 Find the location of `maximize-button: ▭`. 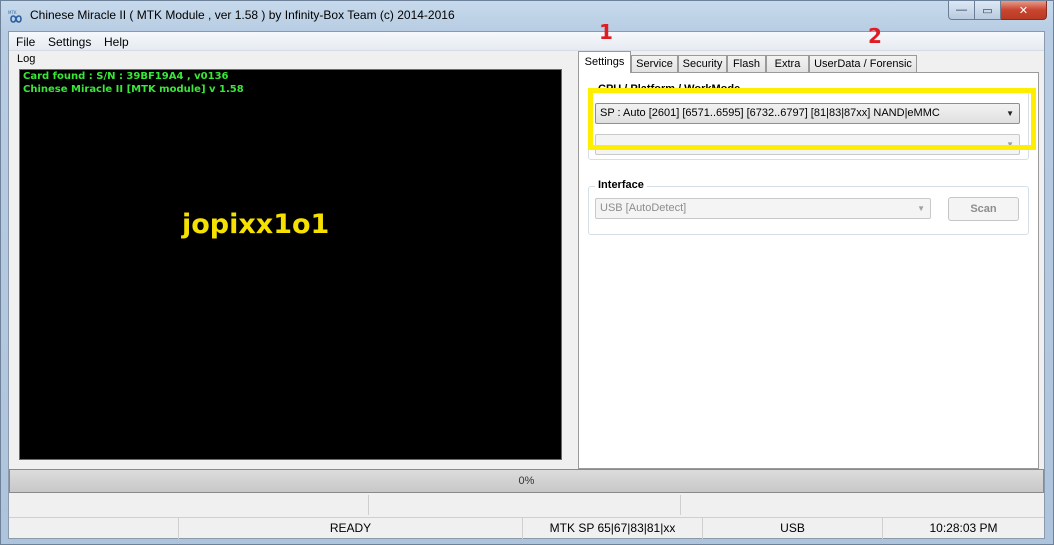

maximize-button: ▭ is located at coordinates (988, 10).